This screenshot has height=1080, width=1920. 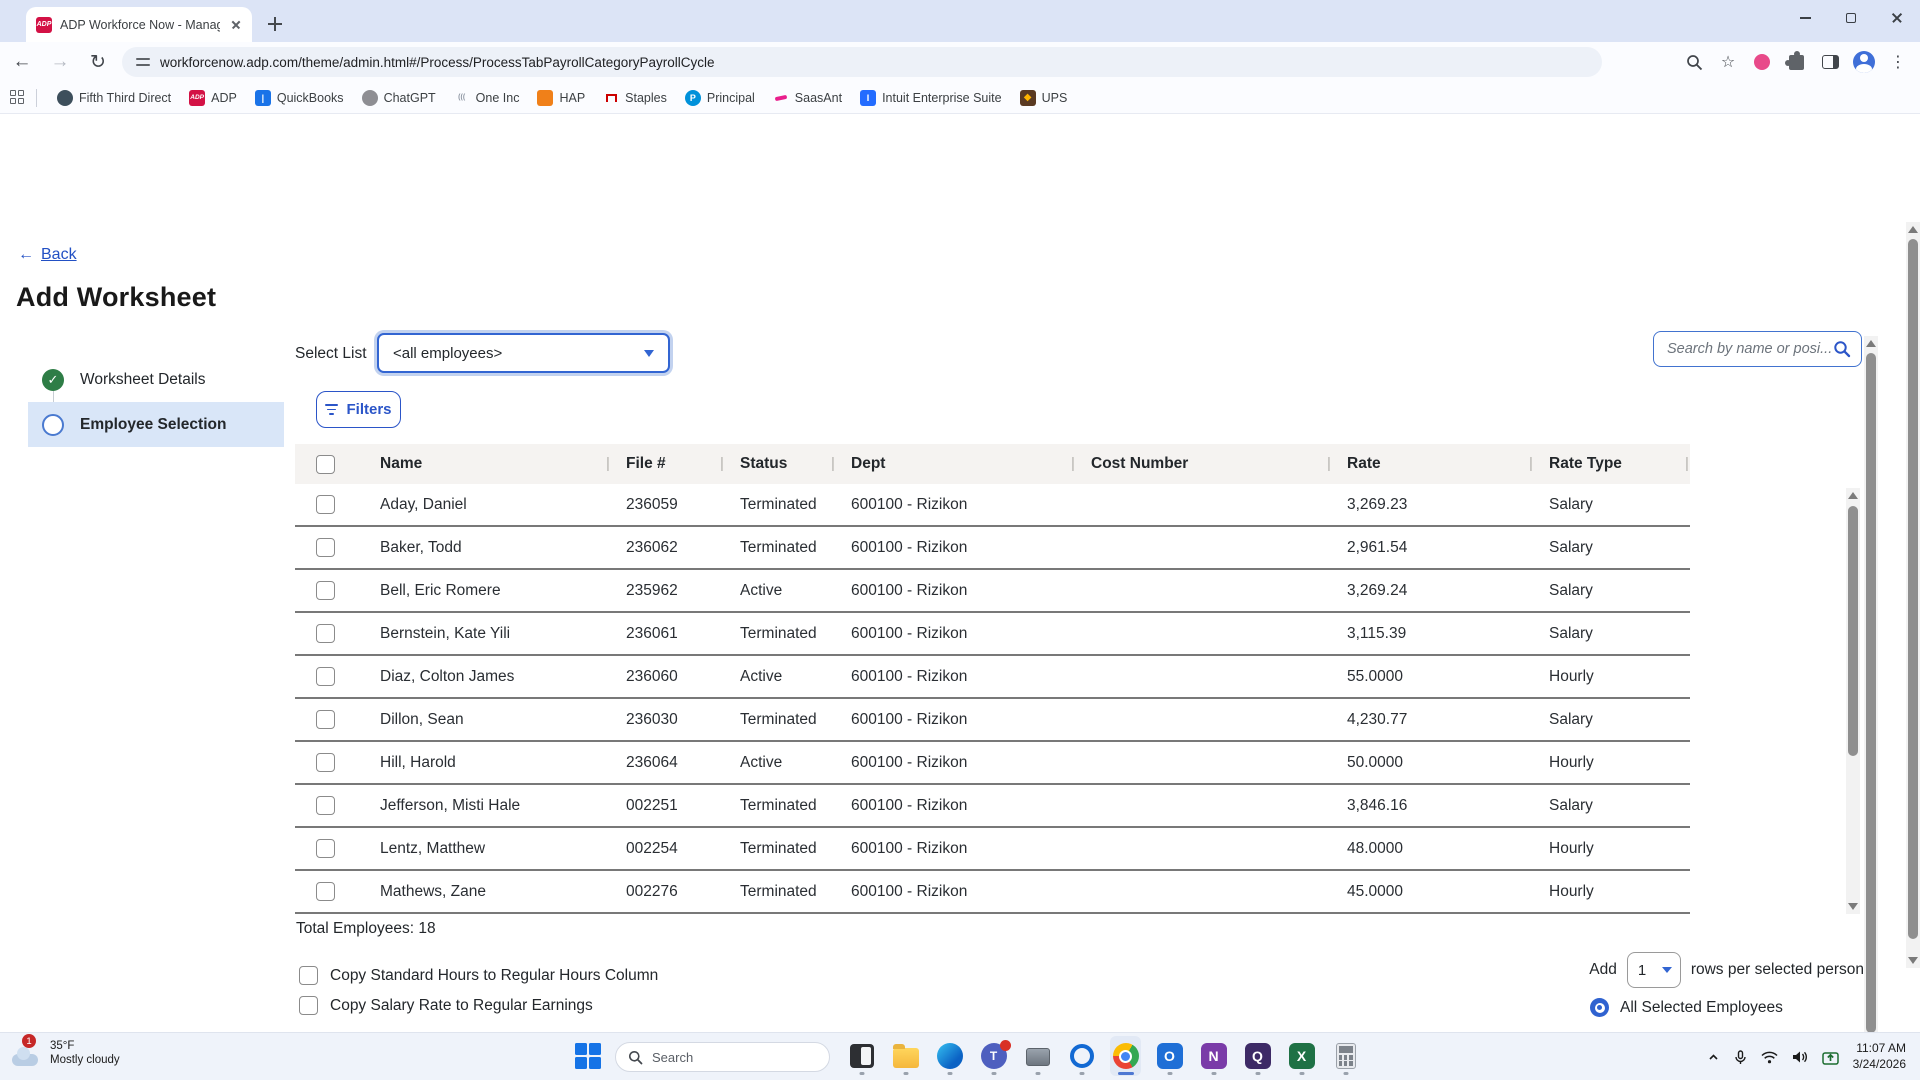 What do you see at coordinates (1769, 1057) in the screenshot?
I see `wifi-icon` at bounding box center [1769, 1057].